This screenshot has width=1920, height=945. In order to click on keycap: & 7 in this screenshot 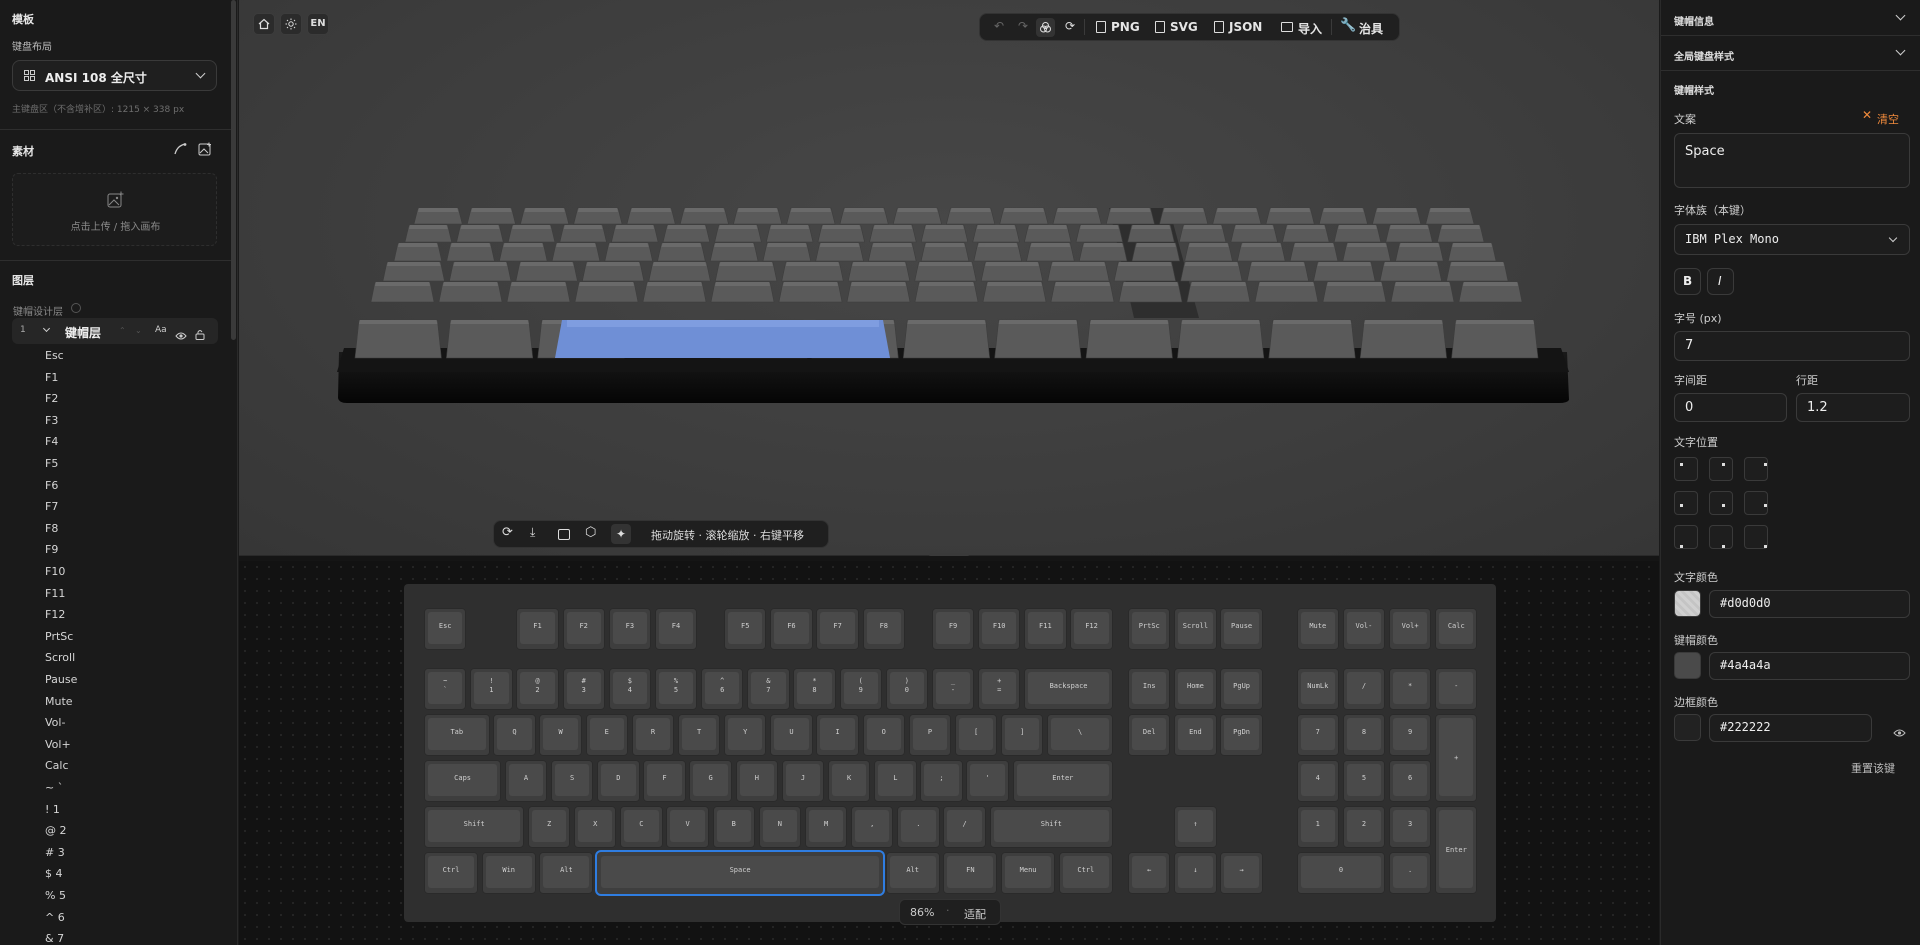, I will do `click(768, 689)`.